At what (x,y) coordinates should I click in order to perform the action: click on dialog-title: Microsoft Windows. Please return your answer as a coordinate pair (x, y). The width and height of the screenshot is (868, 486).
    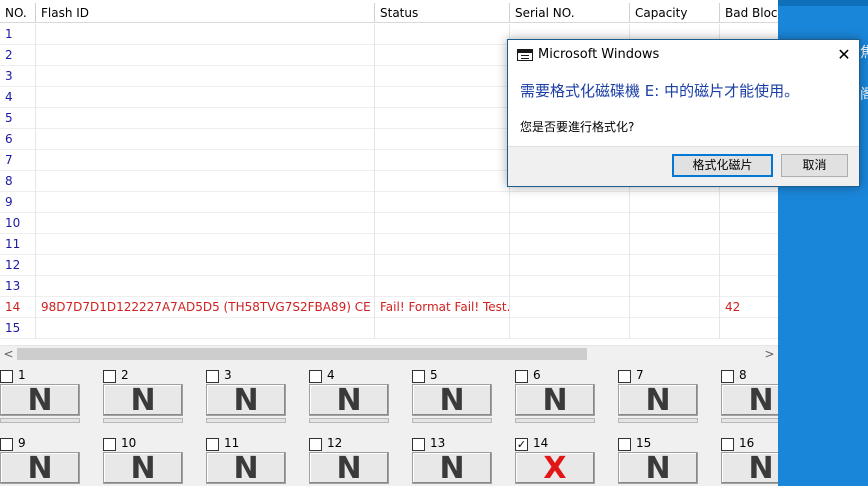
    Looking at the image, I should click on (599, 54).